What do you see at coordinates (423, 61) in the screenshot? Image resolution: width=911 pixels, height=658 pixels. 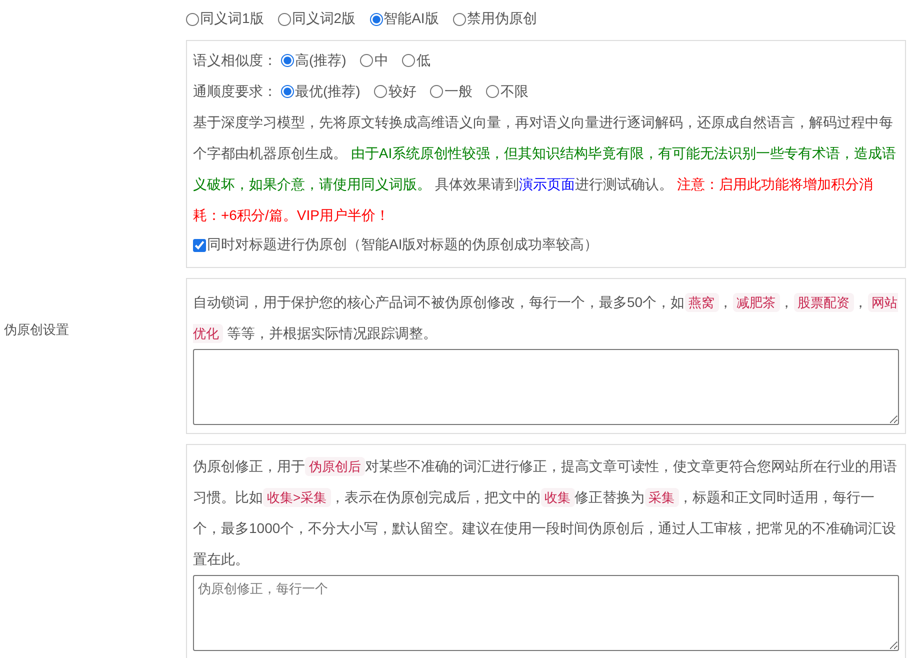 I see `similarity-option-label: 低` at bounding box center [423, 61].